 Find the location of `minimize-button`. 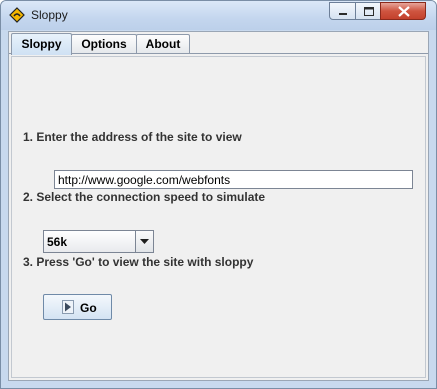

minimize-button is located at coordinates (342, 11).